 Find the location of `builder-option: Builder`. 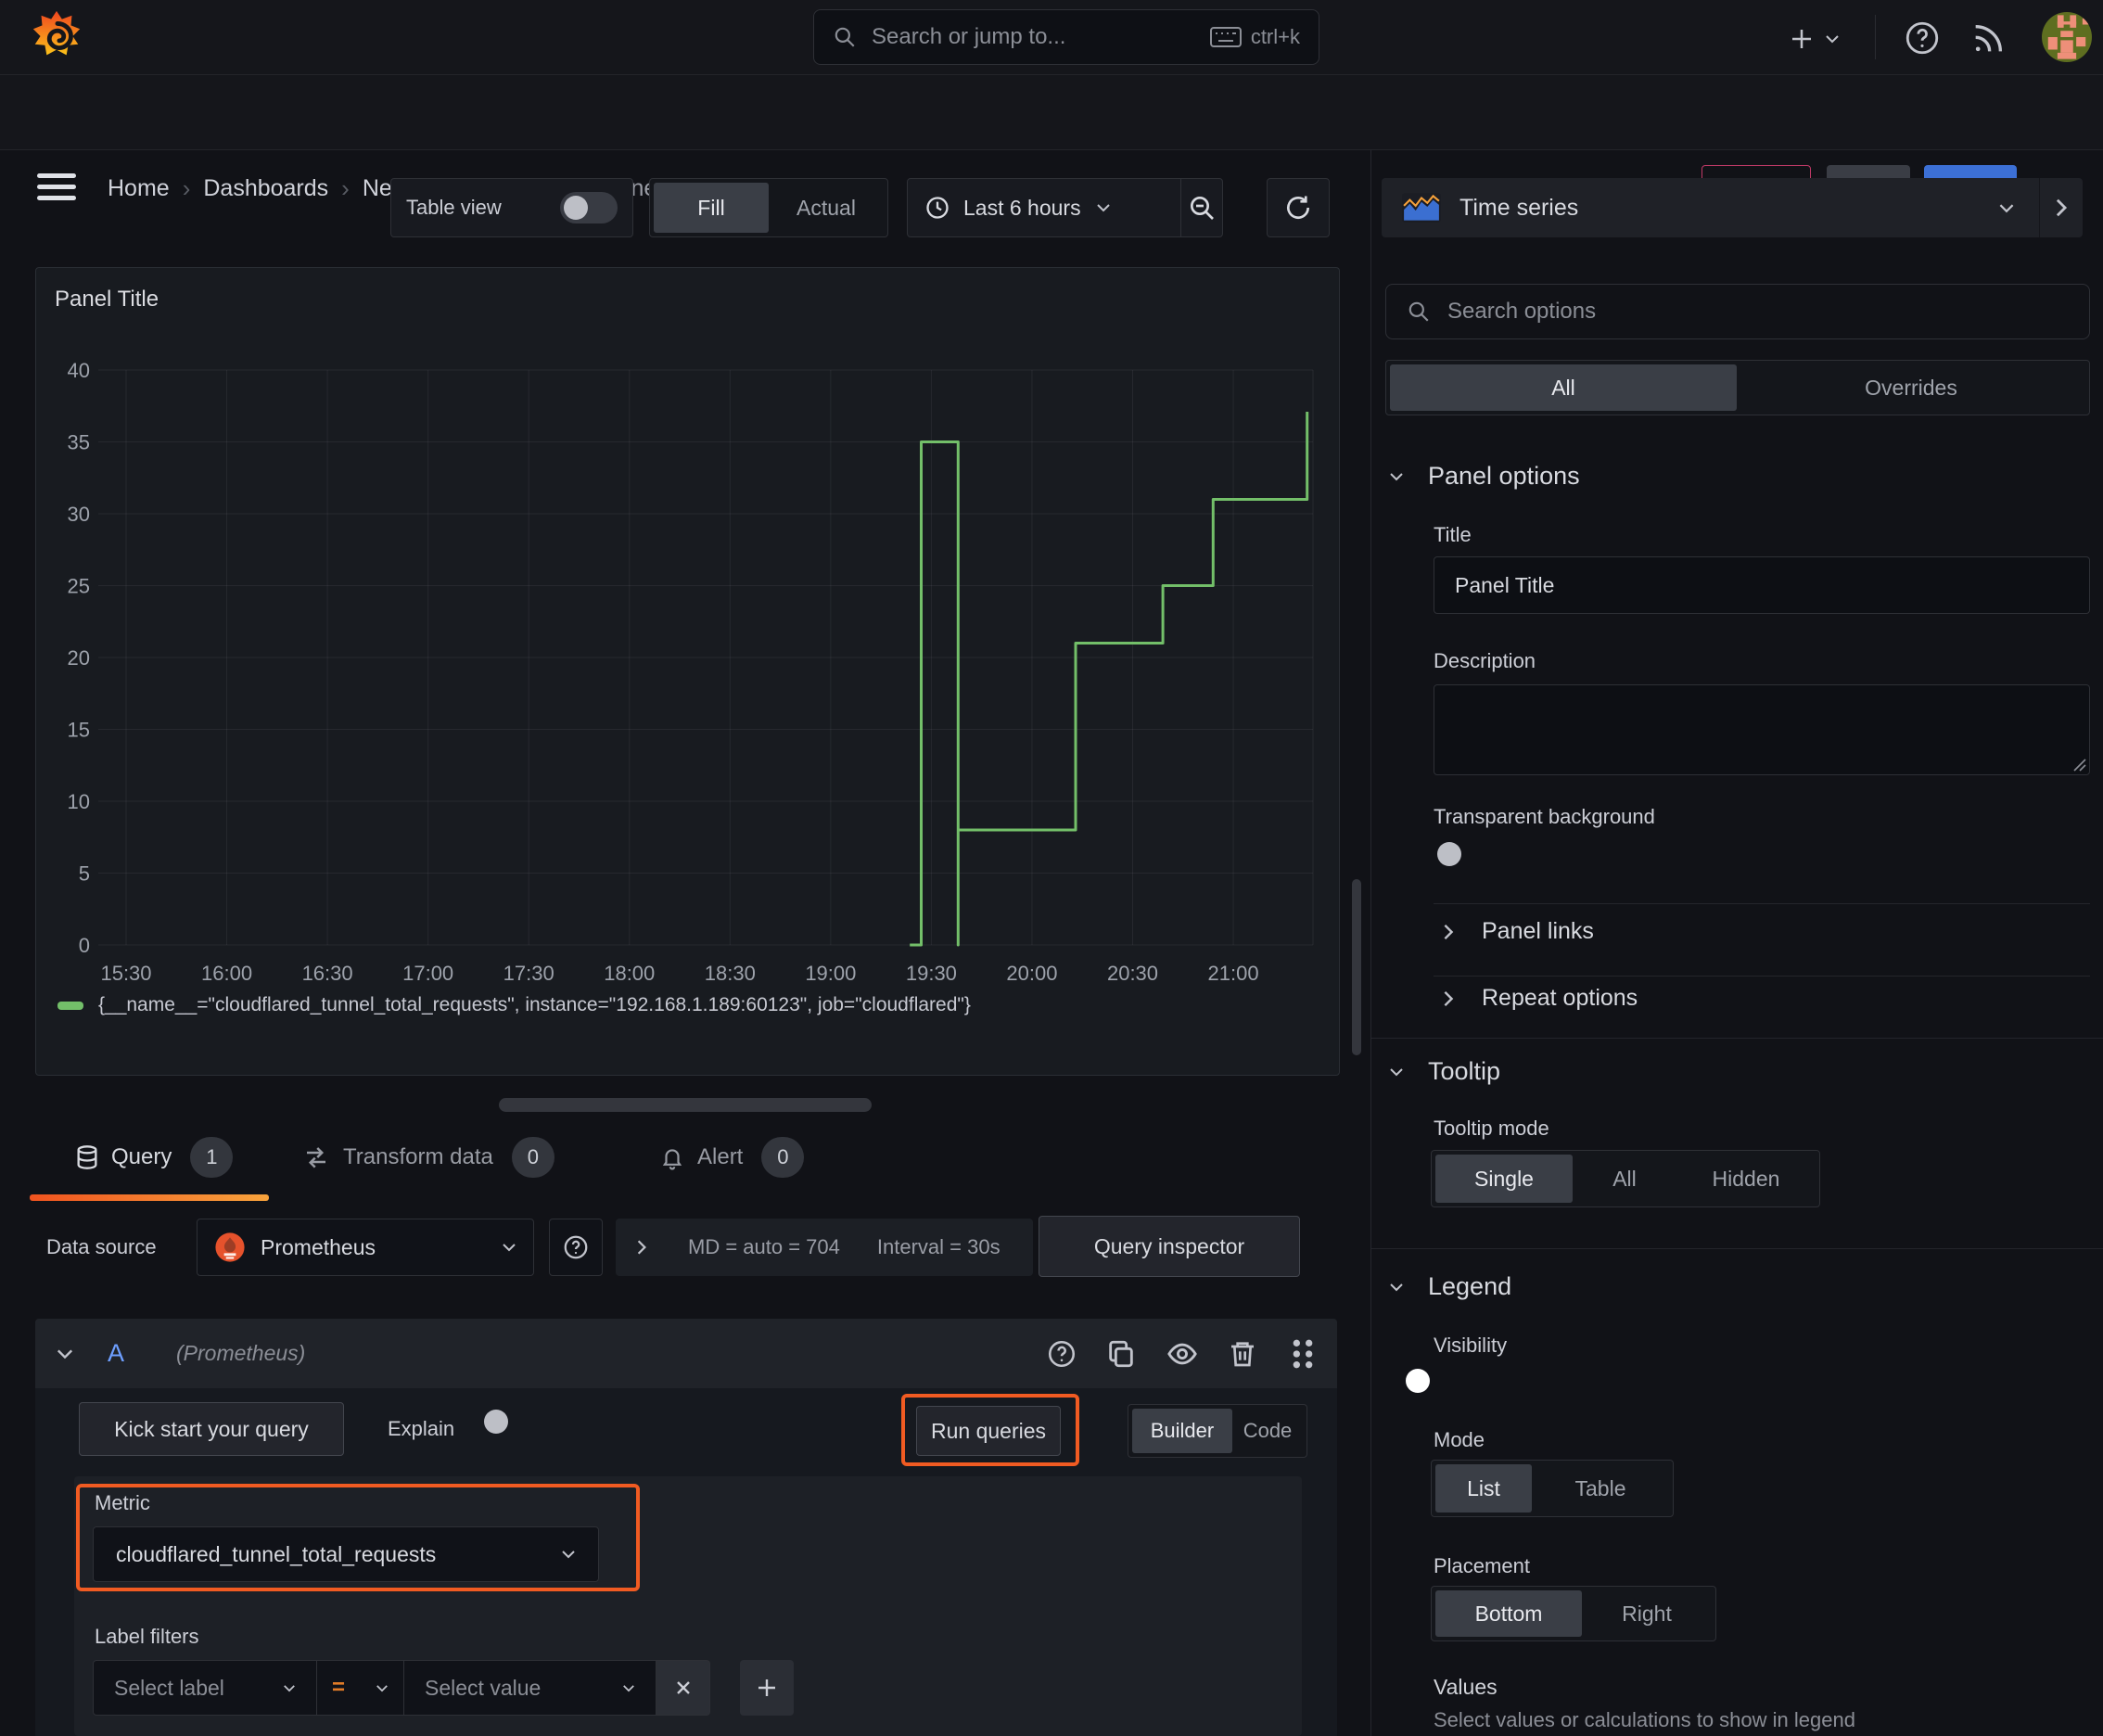

builder-option: Builder is located at coordinates (1182, 1431).